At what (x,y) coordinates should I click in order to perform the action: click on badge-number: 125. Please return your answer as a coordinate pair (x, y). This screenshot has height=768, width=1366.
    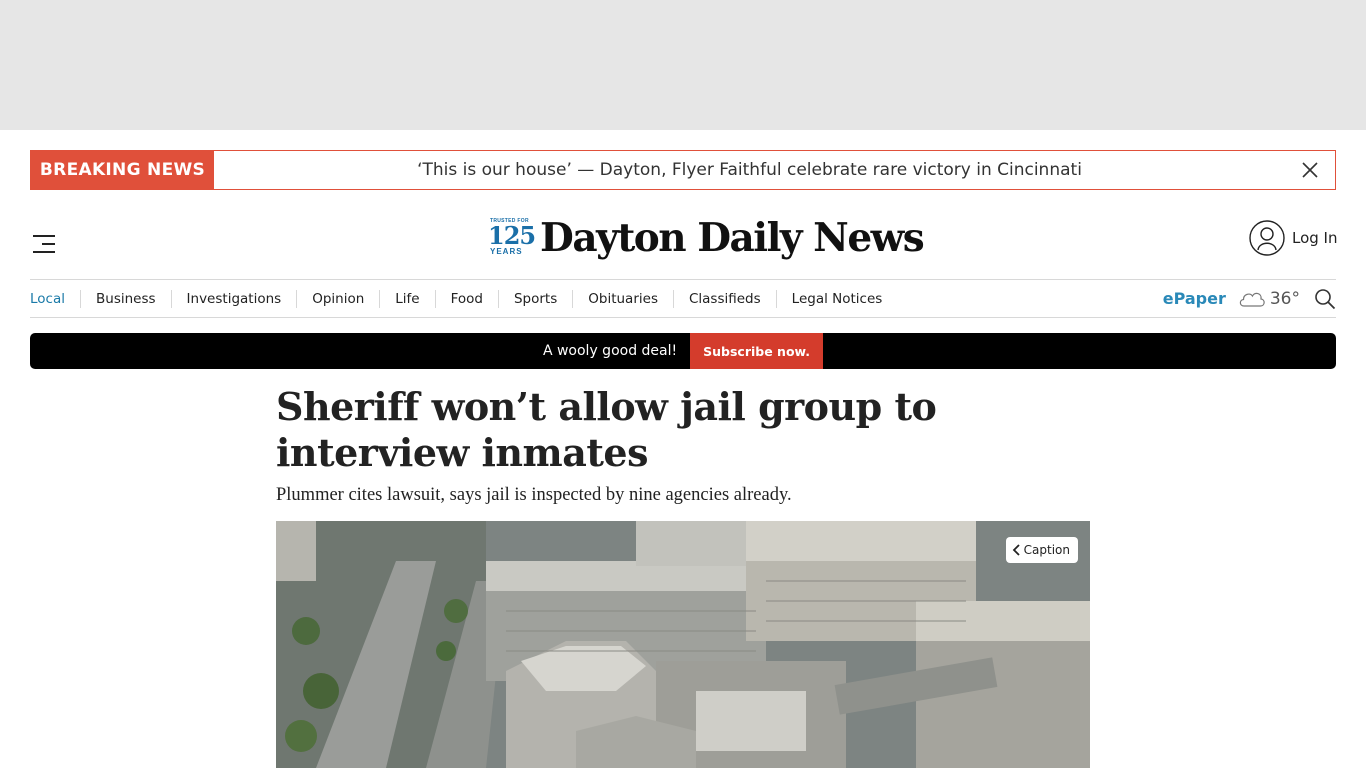
    Looking at the image, I should click on (512, 235).